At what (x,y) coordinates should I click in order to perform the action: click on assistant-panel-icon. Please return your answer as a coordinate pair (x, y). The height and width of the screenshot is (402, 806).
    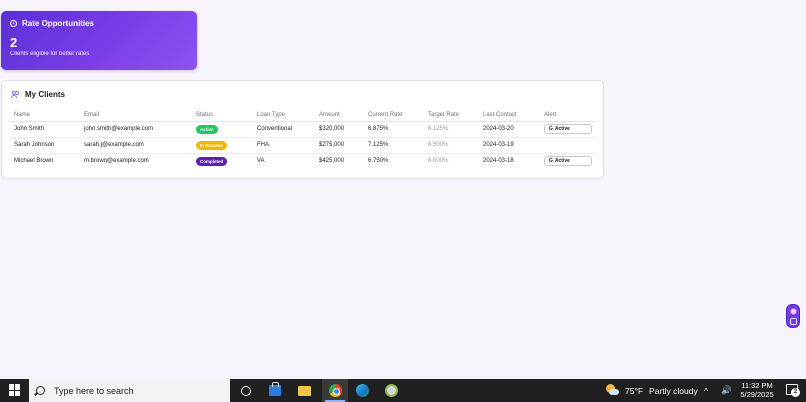
    Looking at the image, I should click on (793, 321).